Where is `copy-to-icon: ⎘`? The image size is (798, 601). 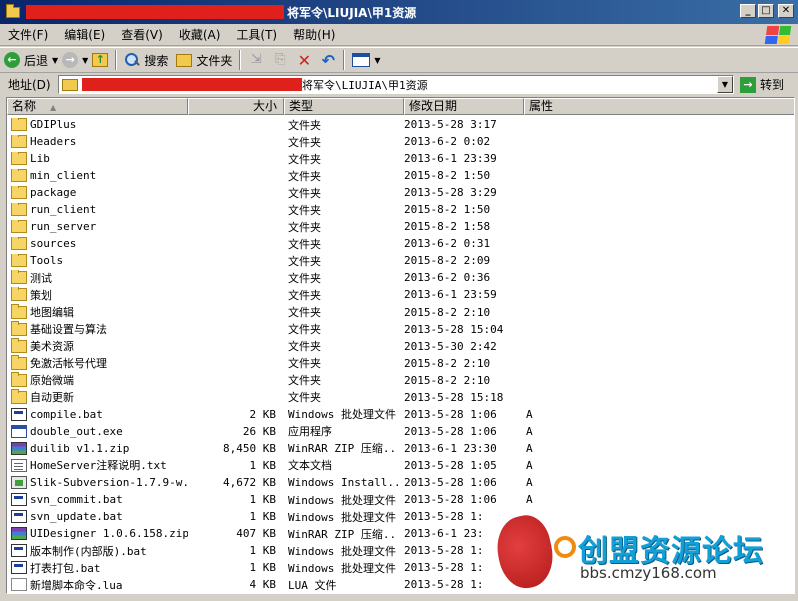 copy-to-icon: ⎘ is located at coordinates (280, 59).